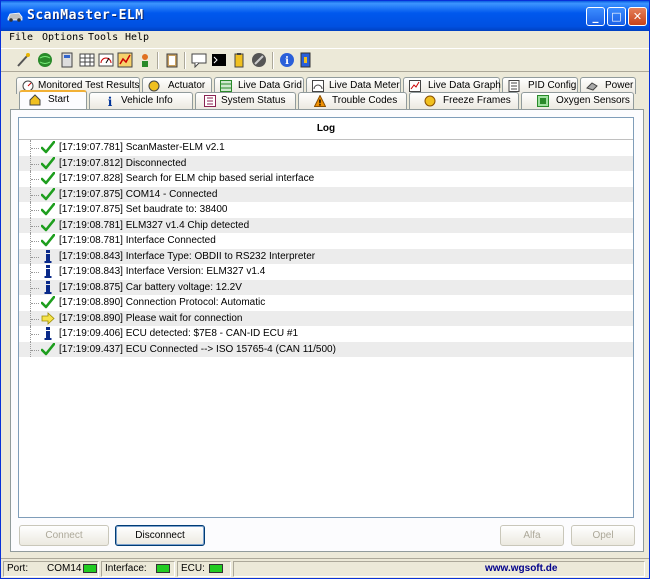  What do you see at coordinates (552, 85) in the screenshot?
I see `tab-label: PID Config` at bounding box center [552, 85].